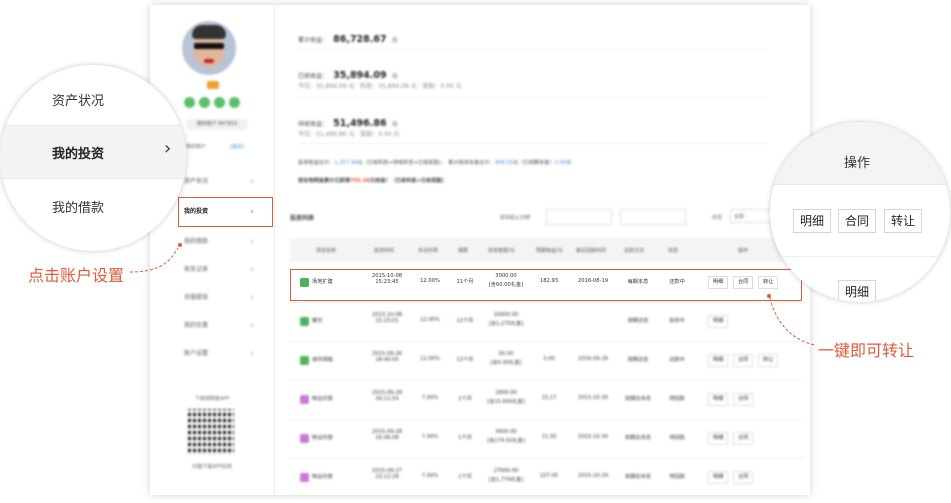 Image resolution: width=951 pixels, height=503 pixels. Describe the element at coordinates (792, 321) in the screenshot. I see `connector-right` at that location.